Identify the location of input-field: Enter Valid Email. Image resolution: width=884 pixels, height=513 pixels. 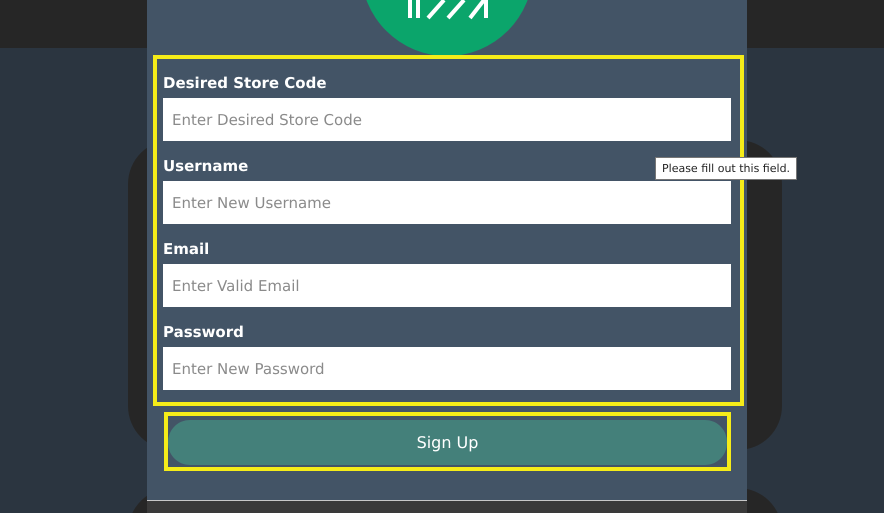
(447, 285).